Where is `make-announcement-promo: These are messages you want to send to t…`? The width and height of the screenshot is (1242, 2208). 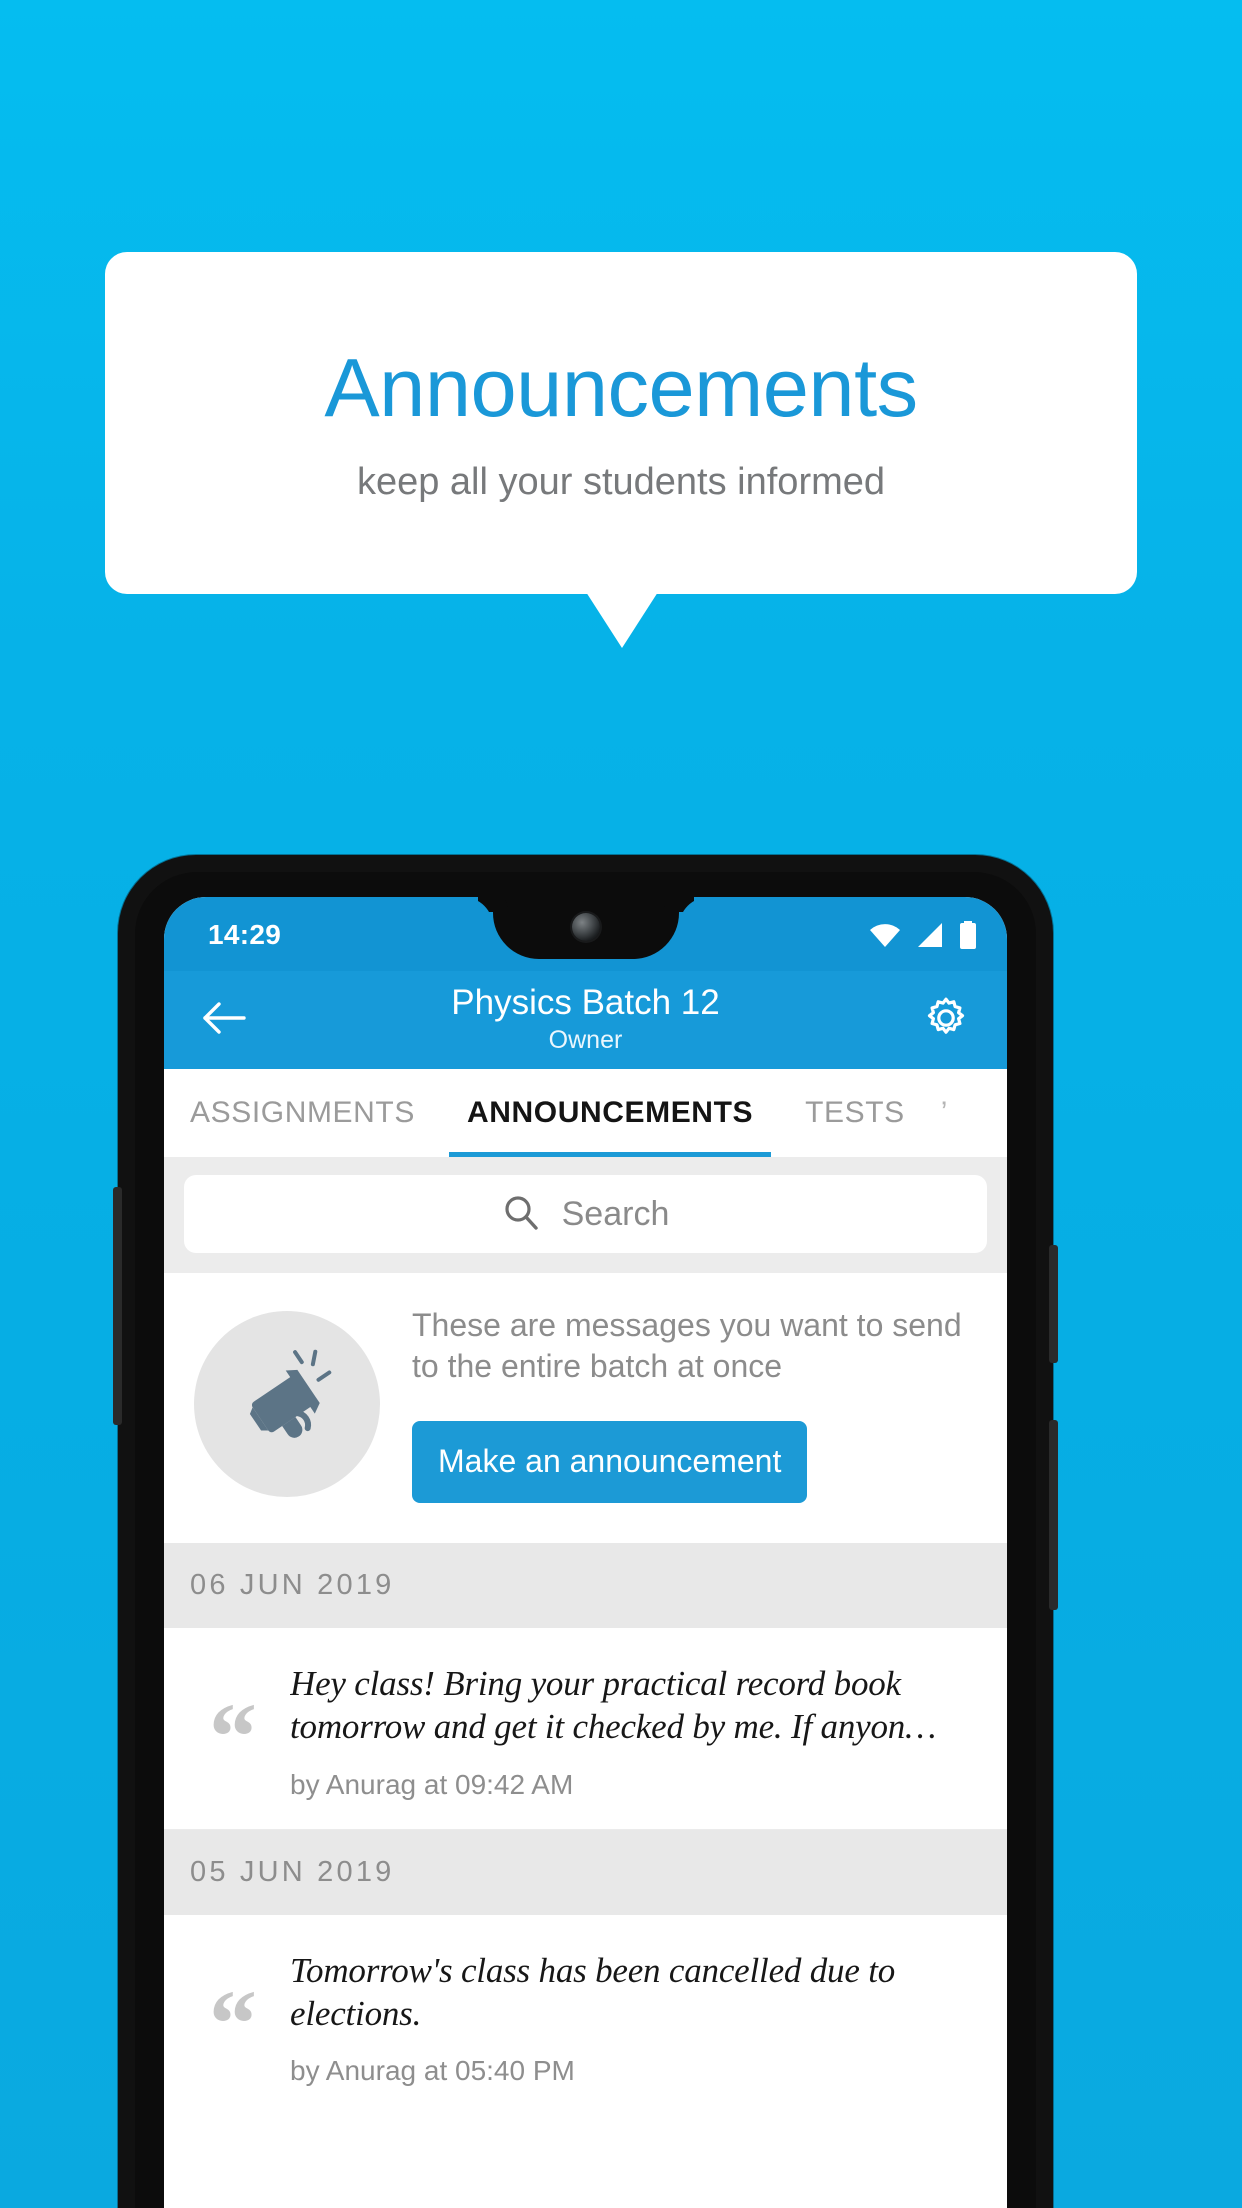
make-announcement-promo: These are messages you want to send to t… is located at coordinates (585, 1408).